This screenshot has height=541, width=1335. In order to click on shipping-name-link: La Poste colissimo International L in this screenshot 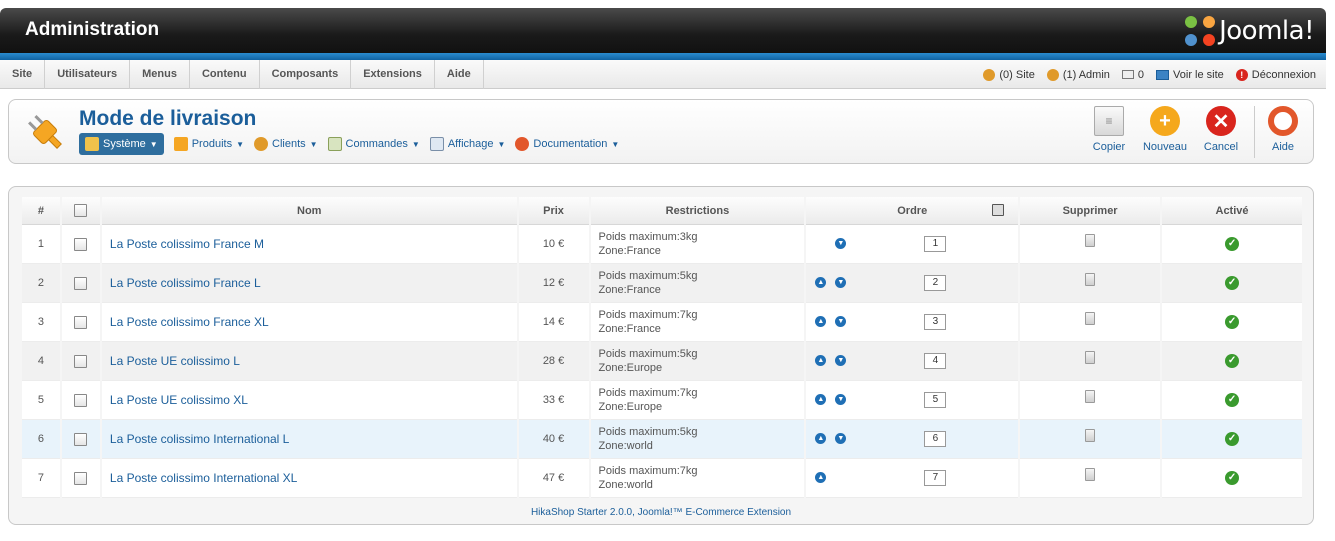, I will do `click(309, 439)`.